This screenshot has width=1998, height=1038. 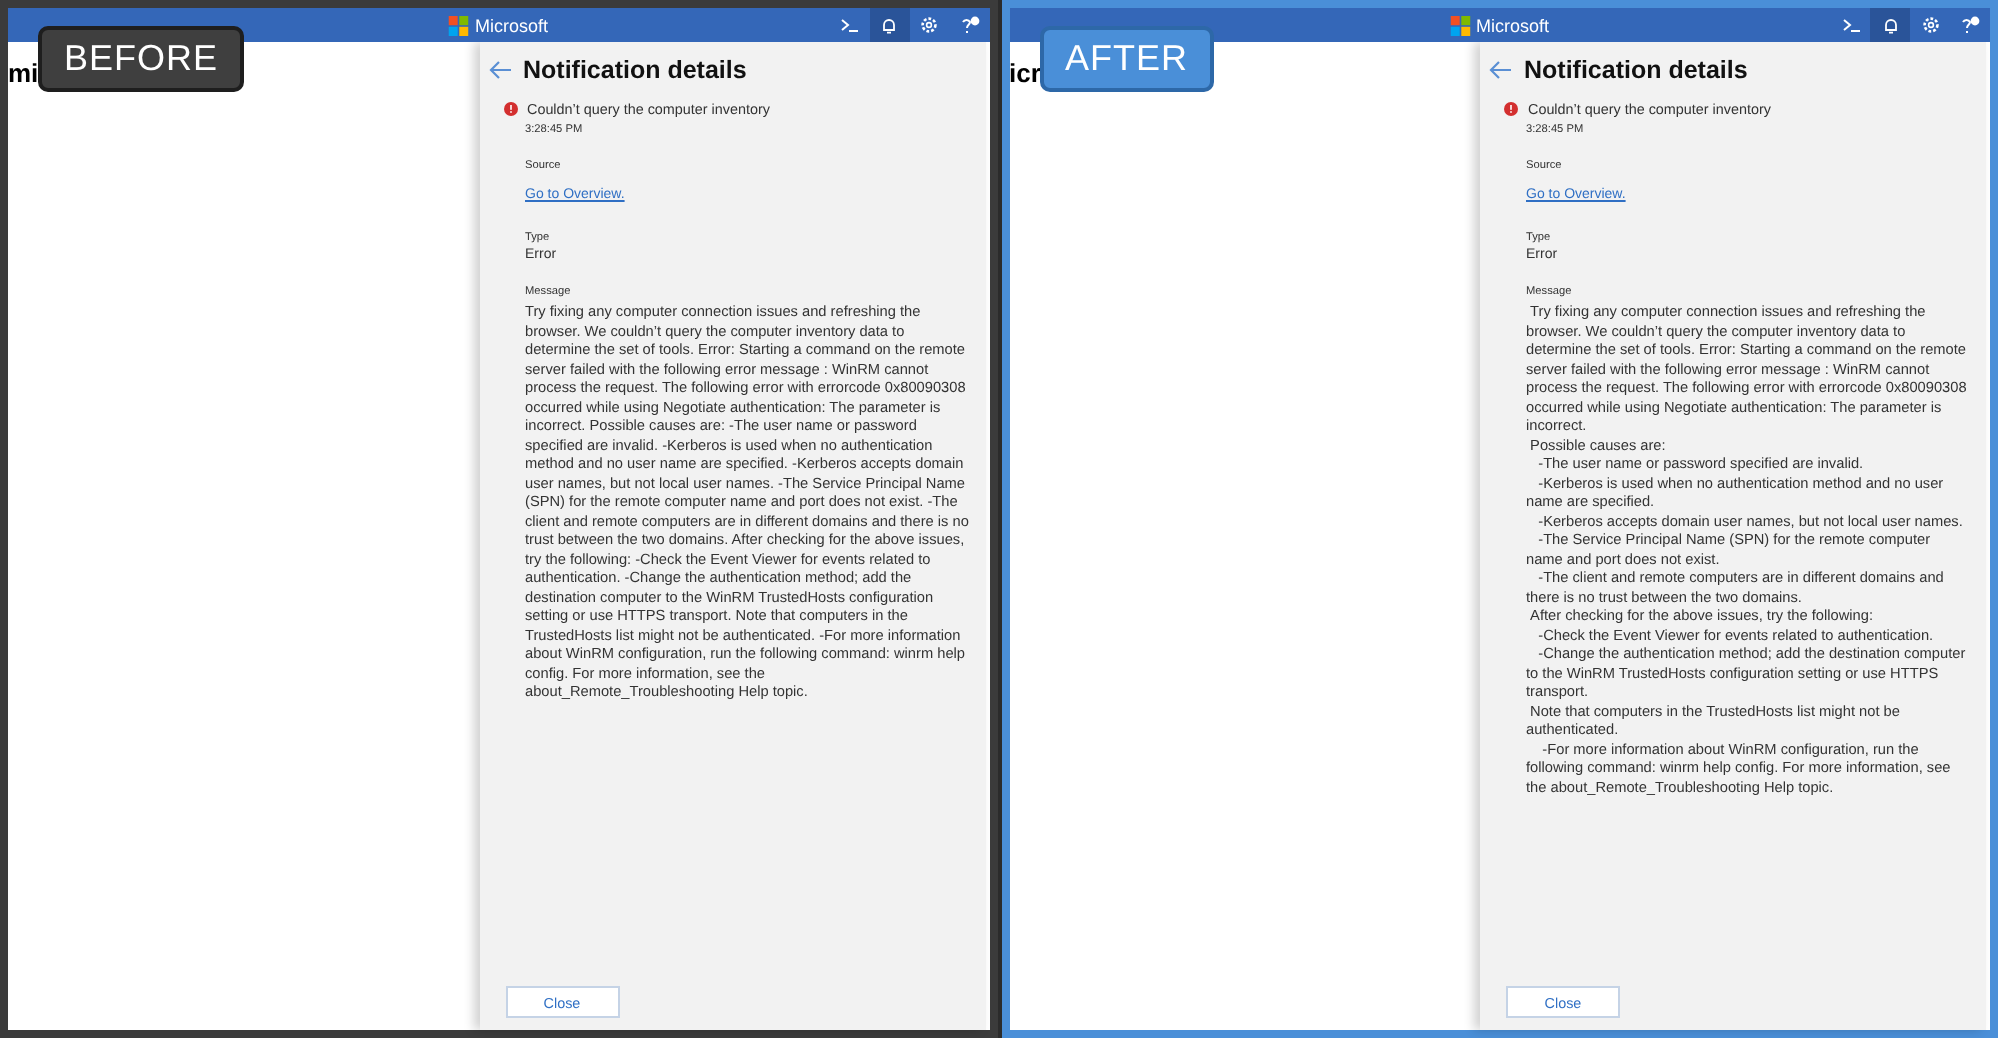 What do you see at coordinates (1025, 73) in the screenshot?
I see `page-title: icr` at bounding box center [1025, 73].